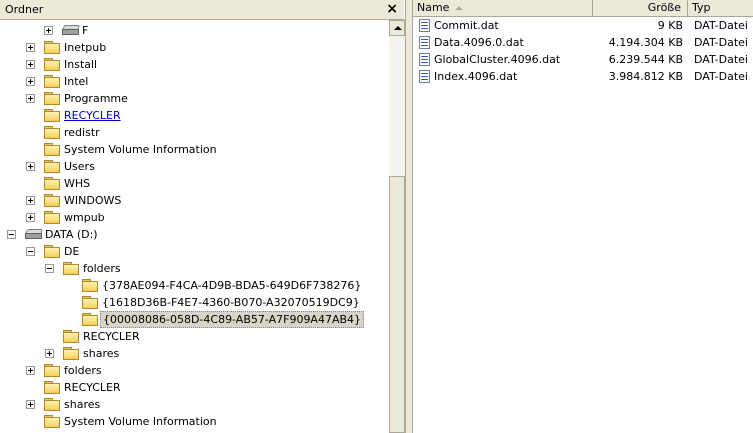 Image resolution: width=753 pixels, height=433 pixels. Describe the element at coordinates (664, 7) in the screenshot. I see `column-header-size-label: Größe` at that location.